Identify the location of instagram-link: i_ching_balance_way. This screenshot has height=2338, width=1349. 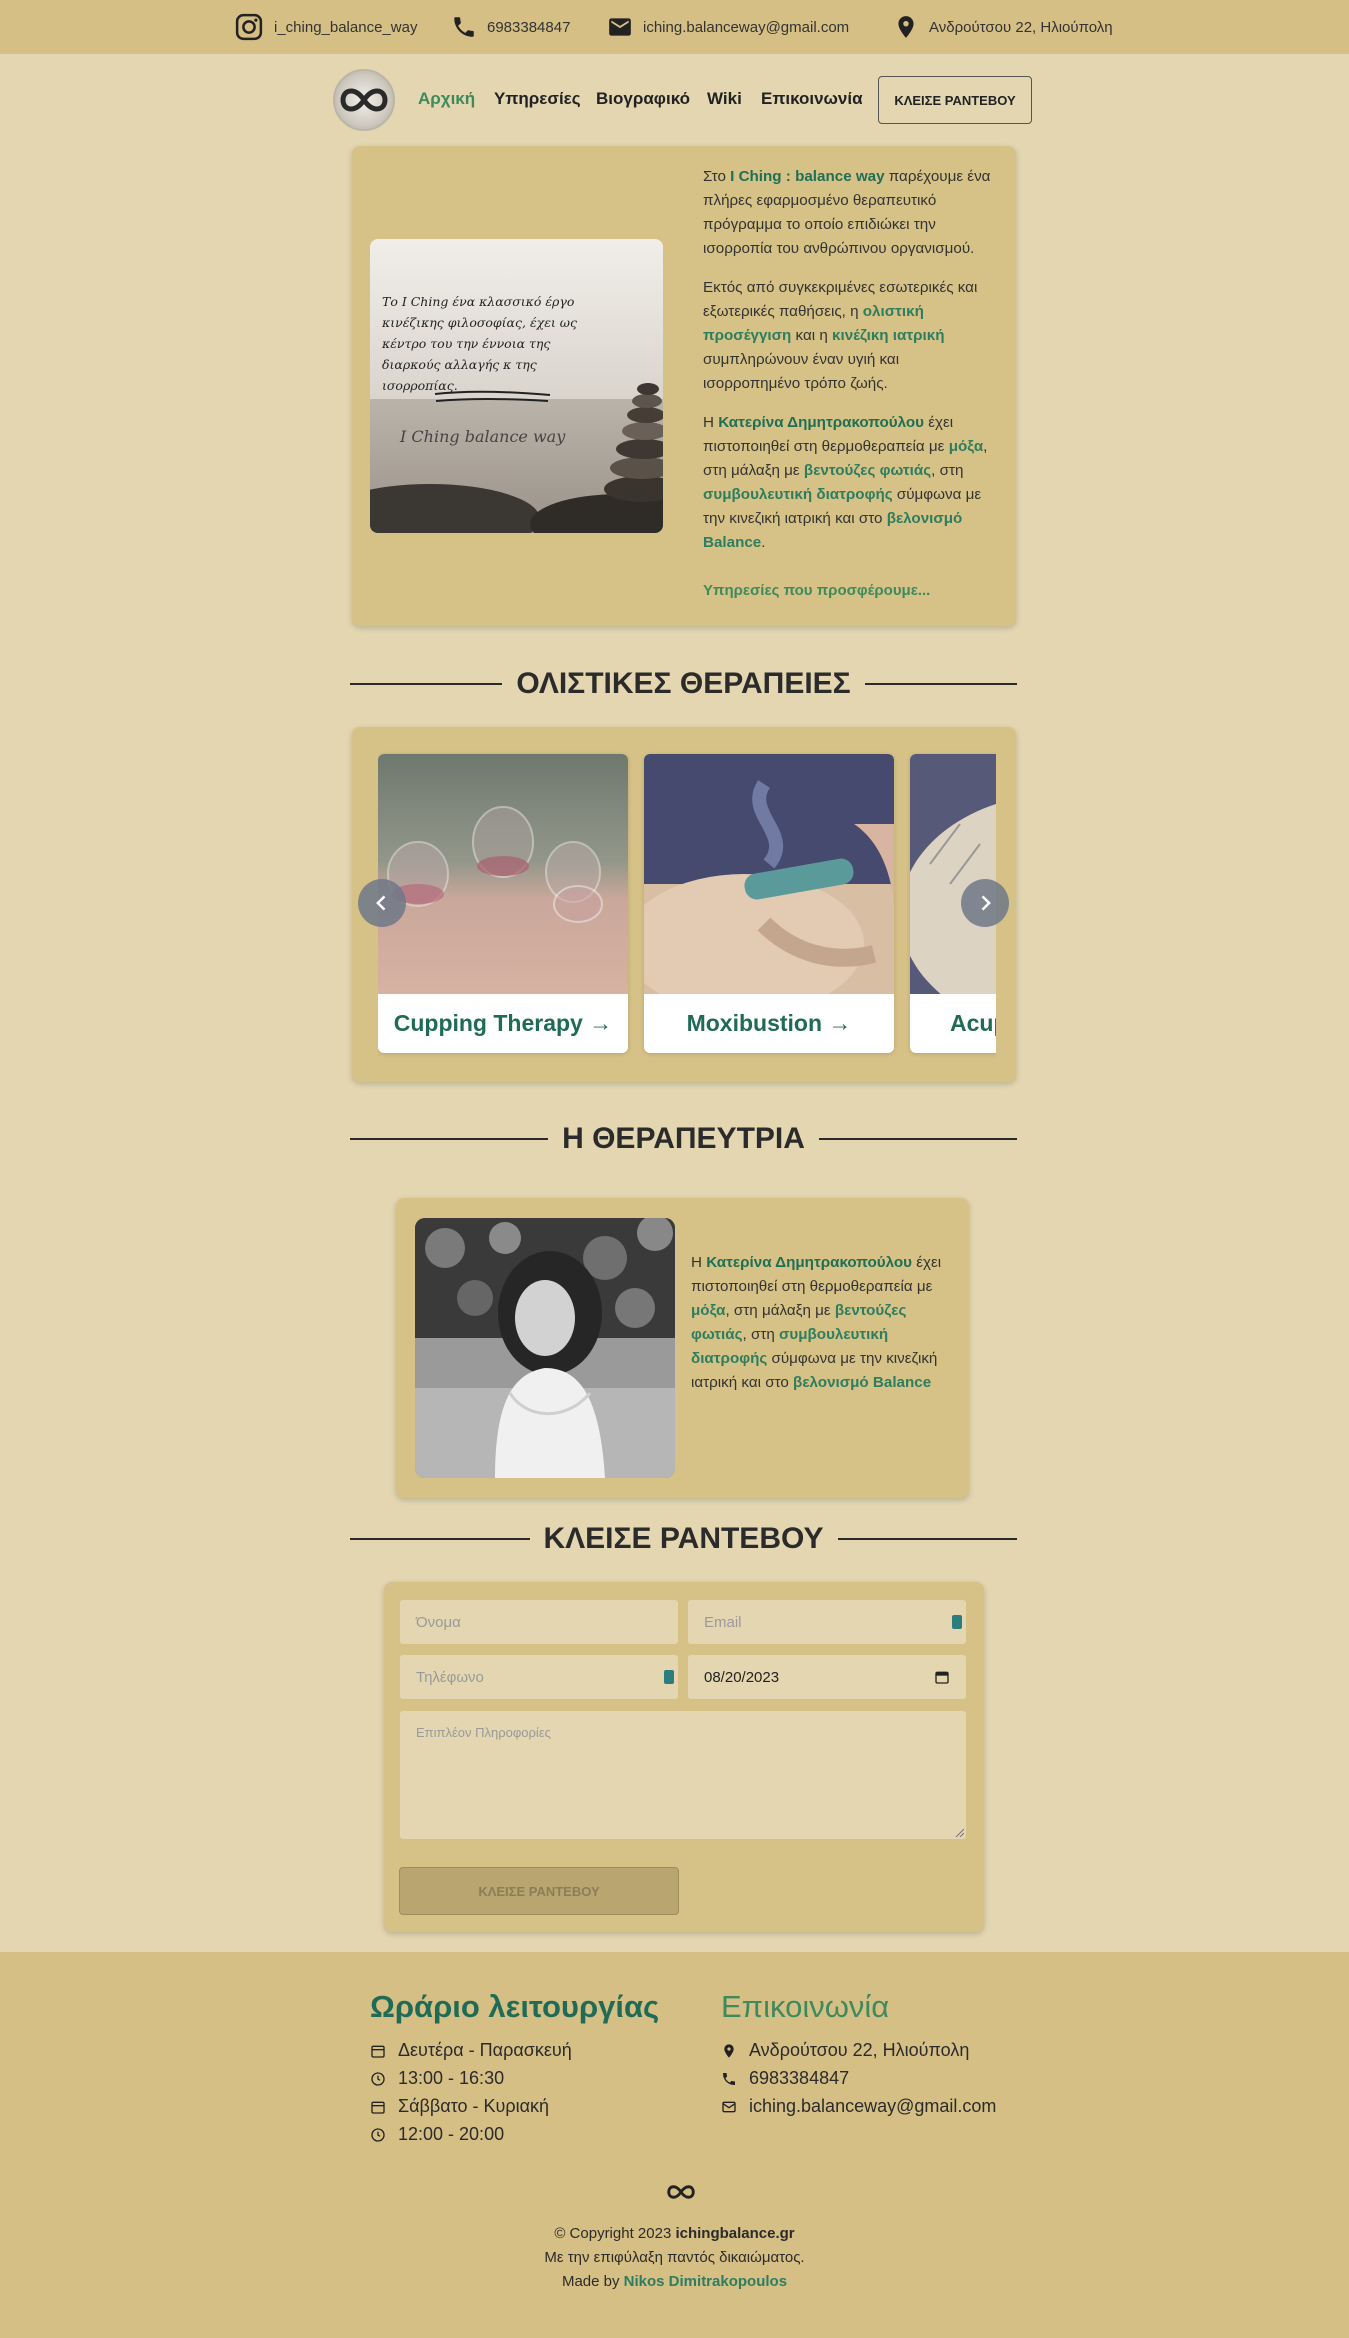
(325, 27).